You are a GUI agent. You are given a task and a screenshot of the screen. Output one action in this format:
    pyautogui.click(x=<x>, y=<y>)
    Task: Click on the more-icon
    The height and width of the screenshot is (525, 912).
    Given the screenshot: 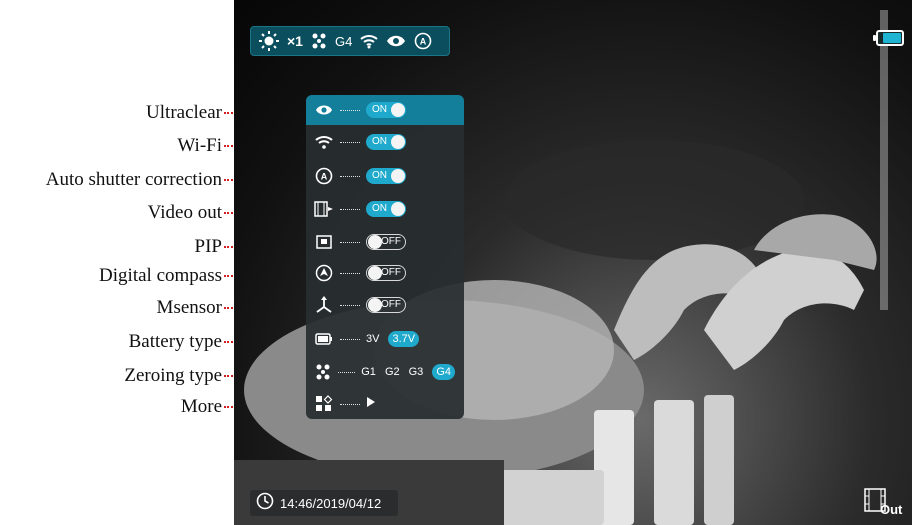 What is the action you would take?
    pyautogui.click(x=324, y=404)
    